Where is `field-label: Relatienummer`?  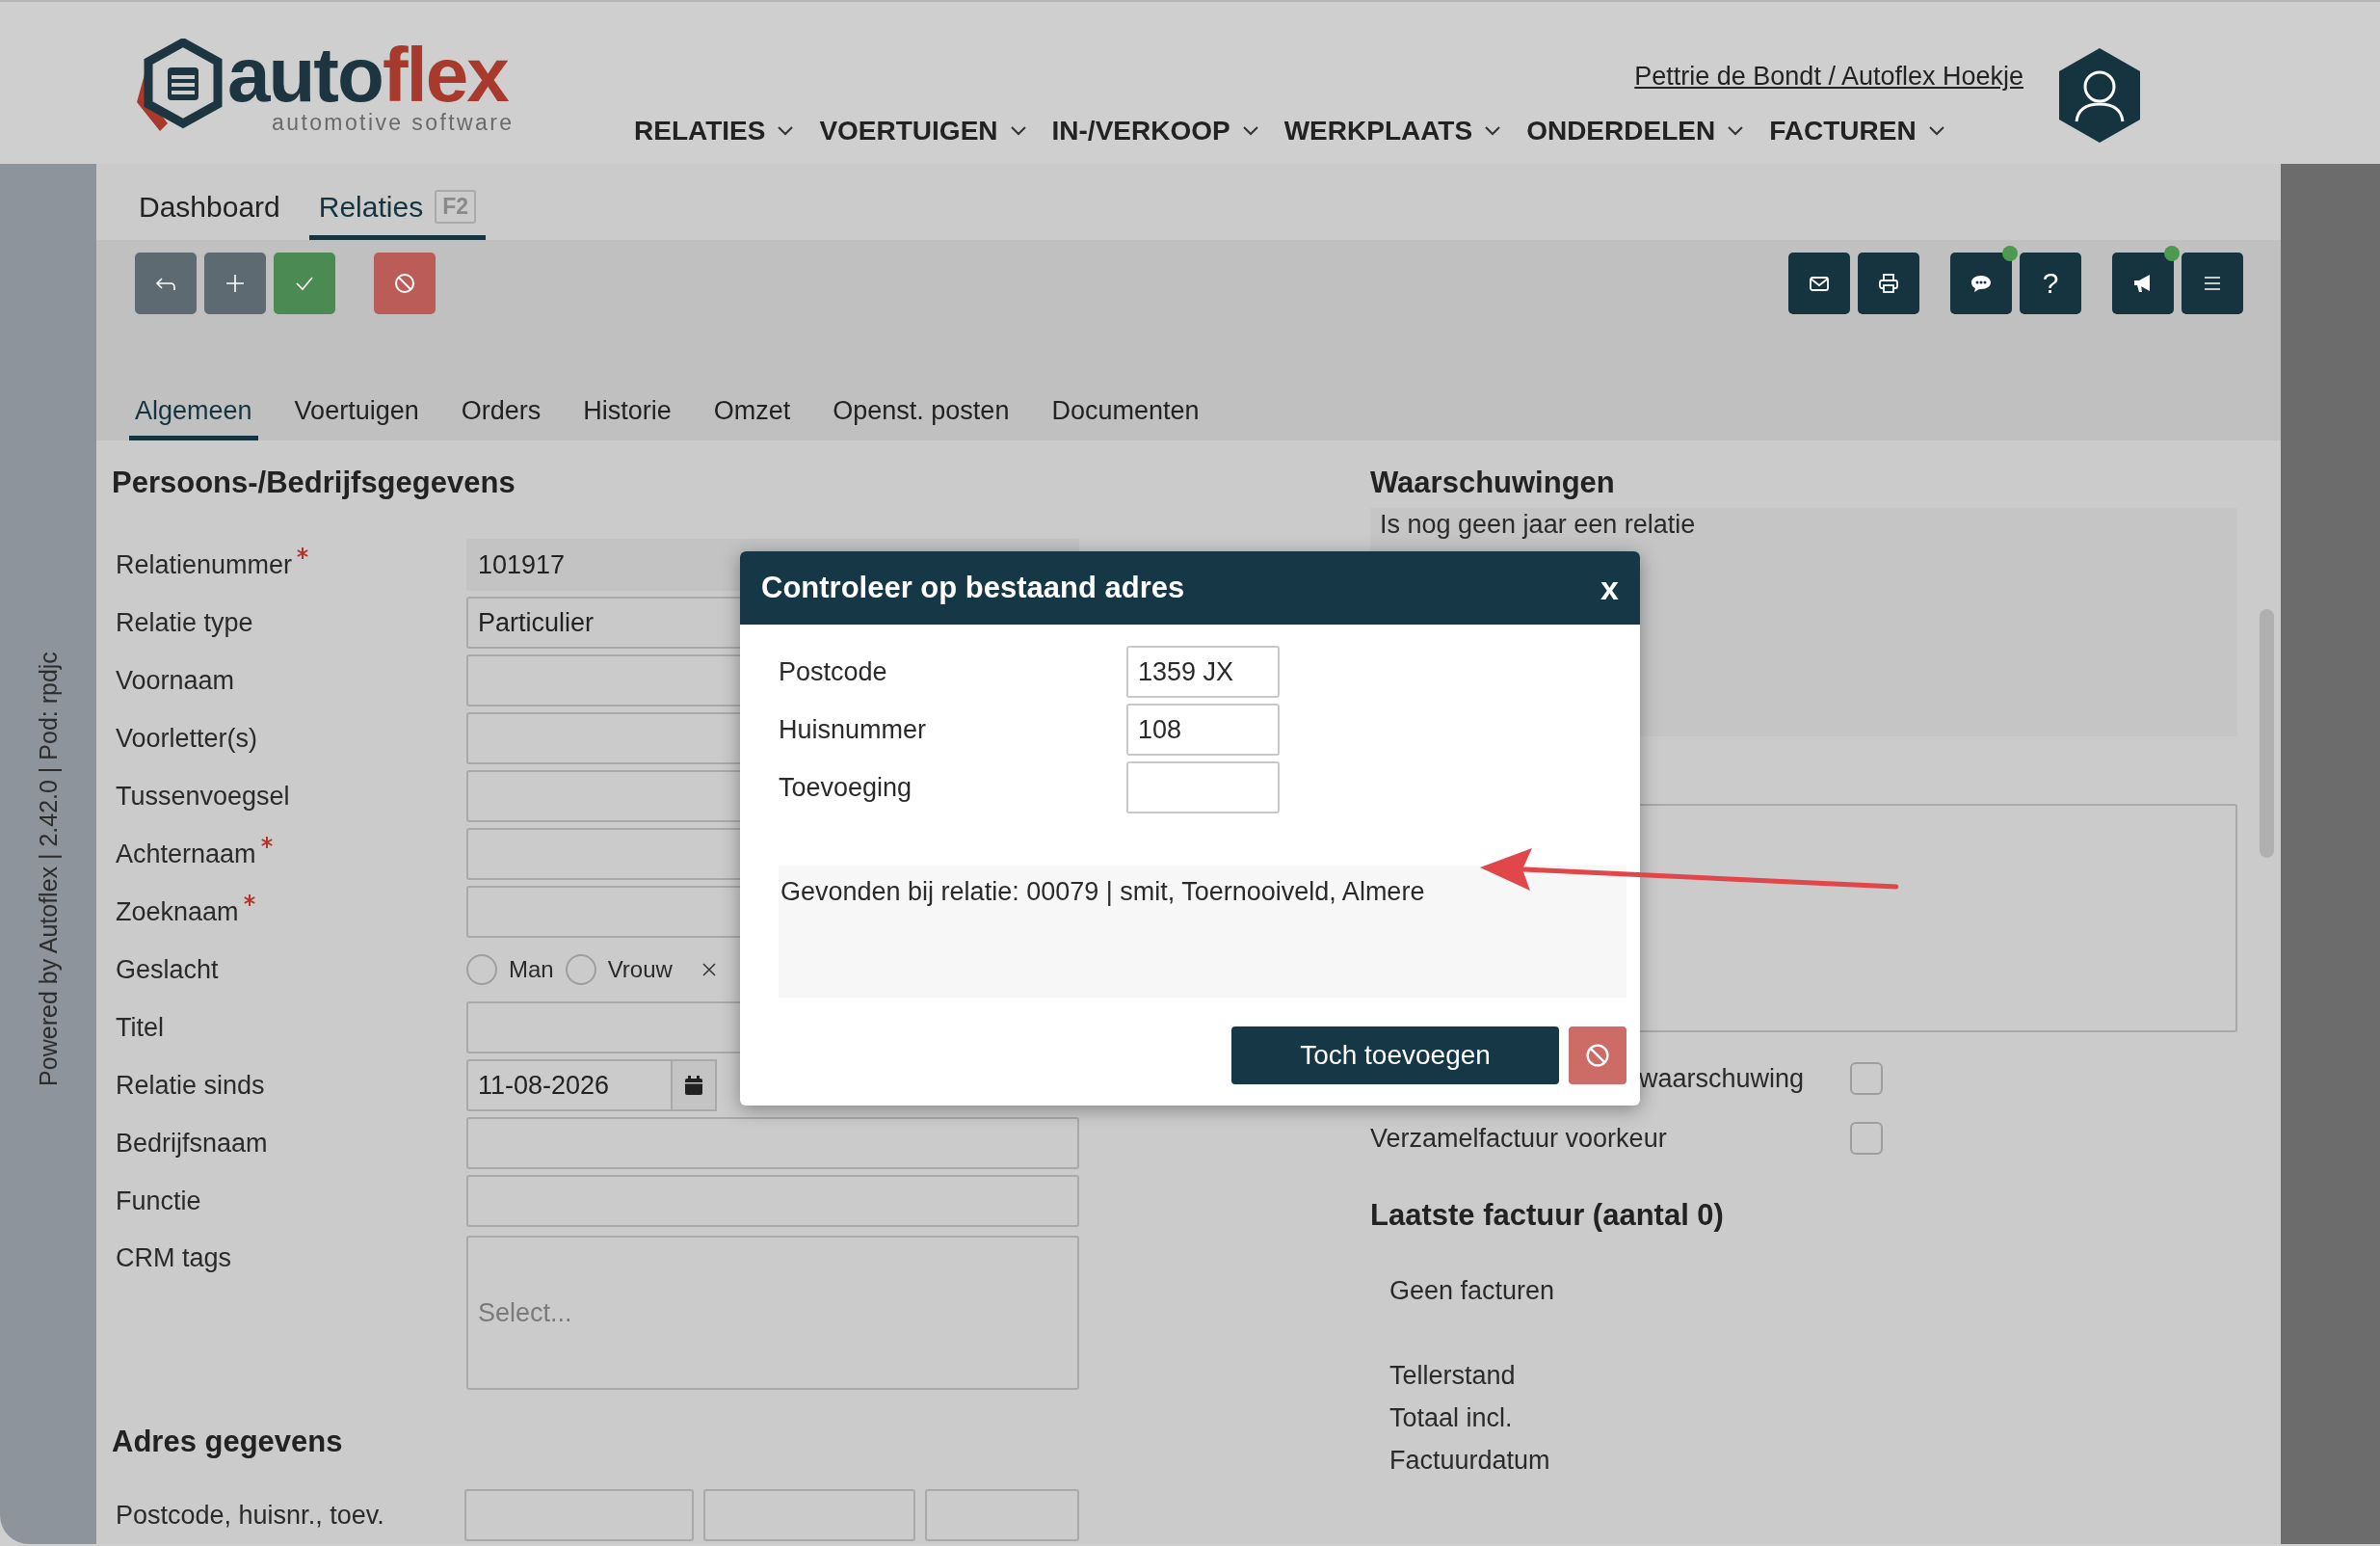
field-label: Relatienummer is located at coordinates (204, 564).